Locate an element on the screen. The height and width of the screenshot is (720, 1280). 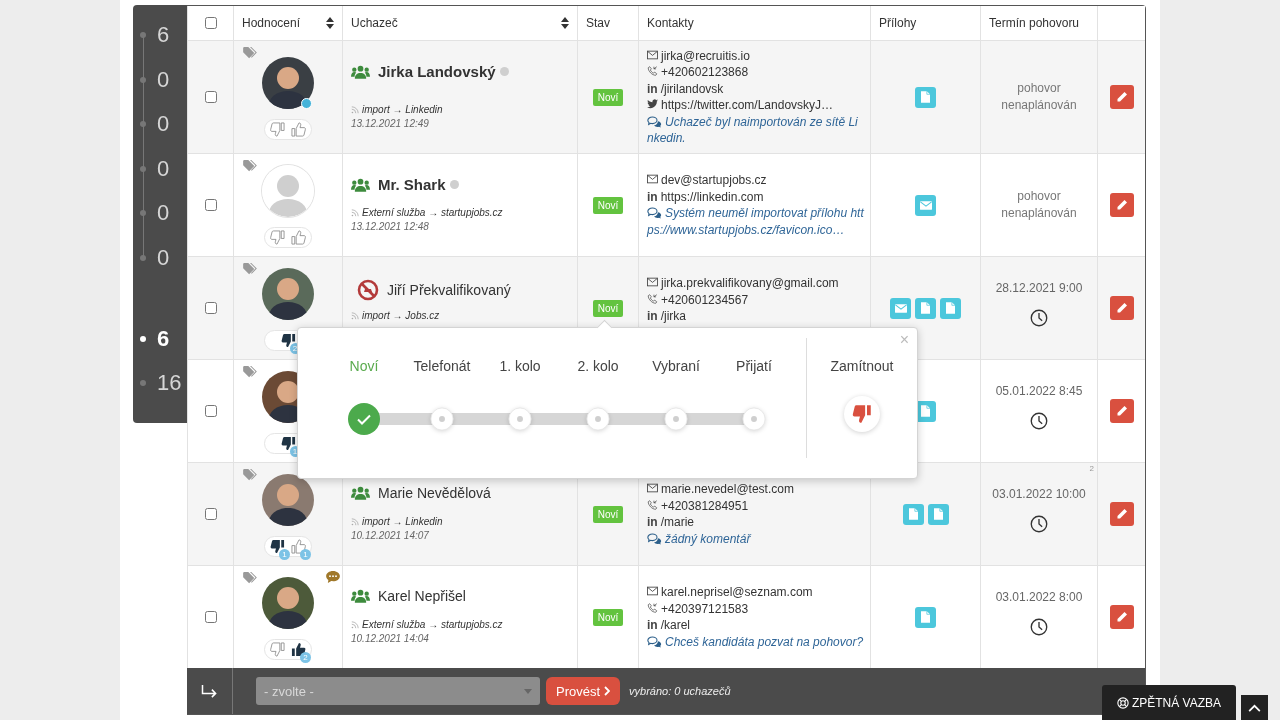
speech-bubble-icon is located at coordinates (333, 577).